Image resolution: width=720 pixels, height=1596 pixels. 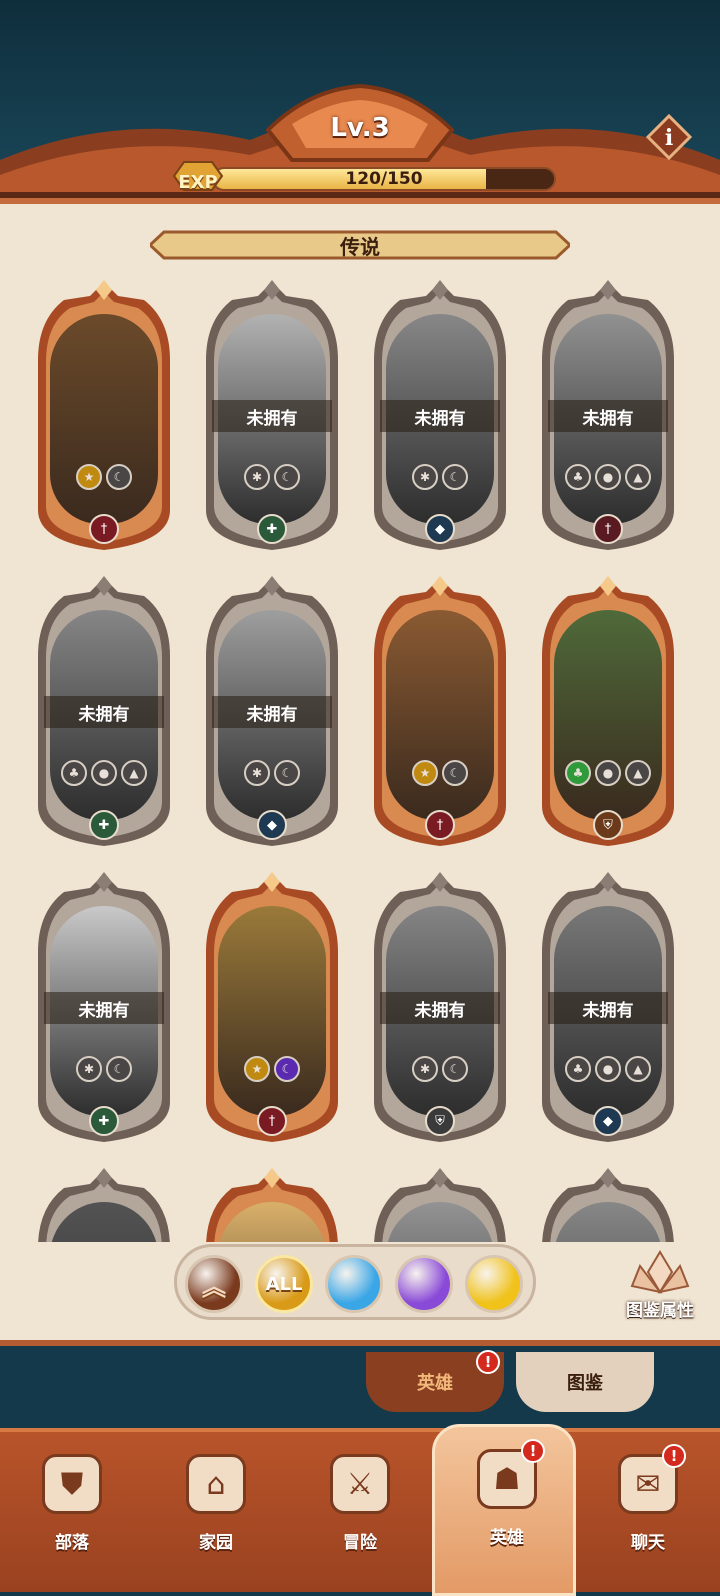 What do you see at coordinates (608, 420) in the screenshot?
I see `hero-card: 未拥有 ♣ ● ▲ †` at bounding box center [608, 420].